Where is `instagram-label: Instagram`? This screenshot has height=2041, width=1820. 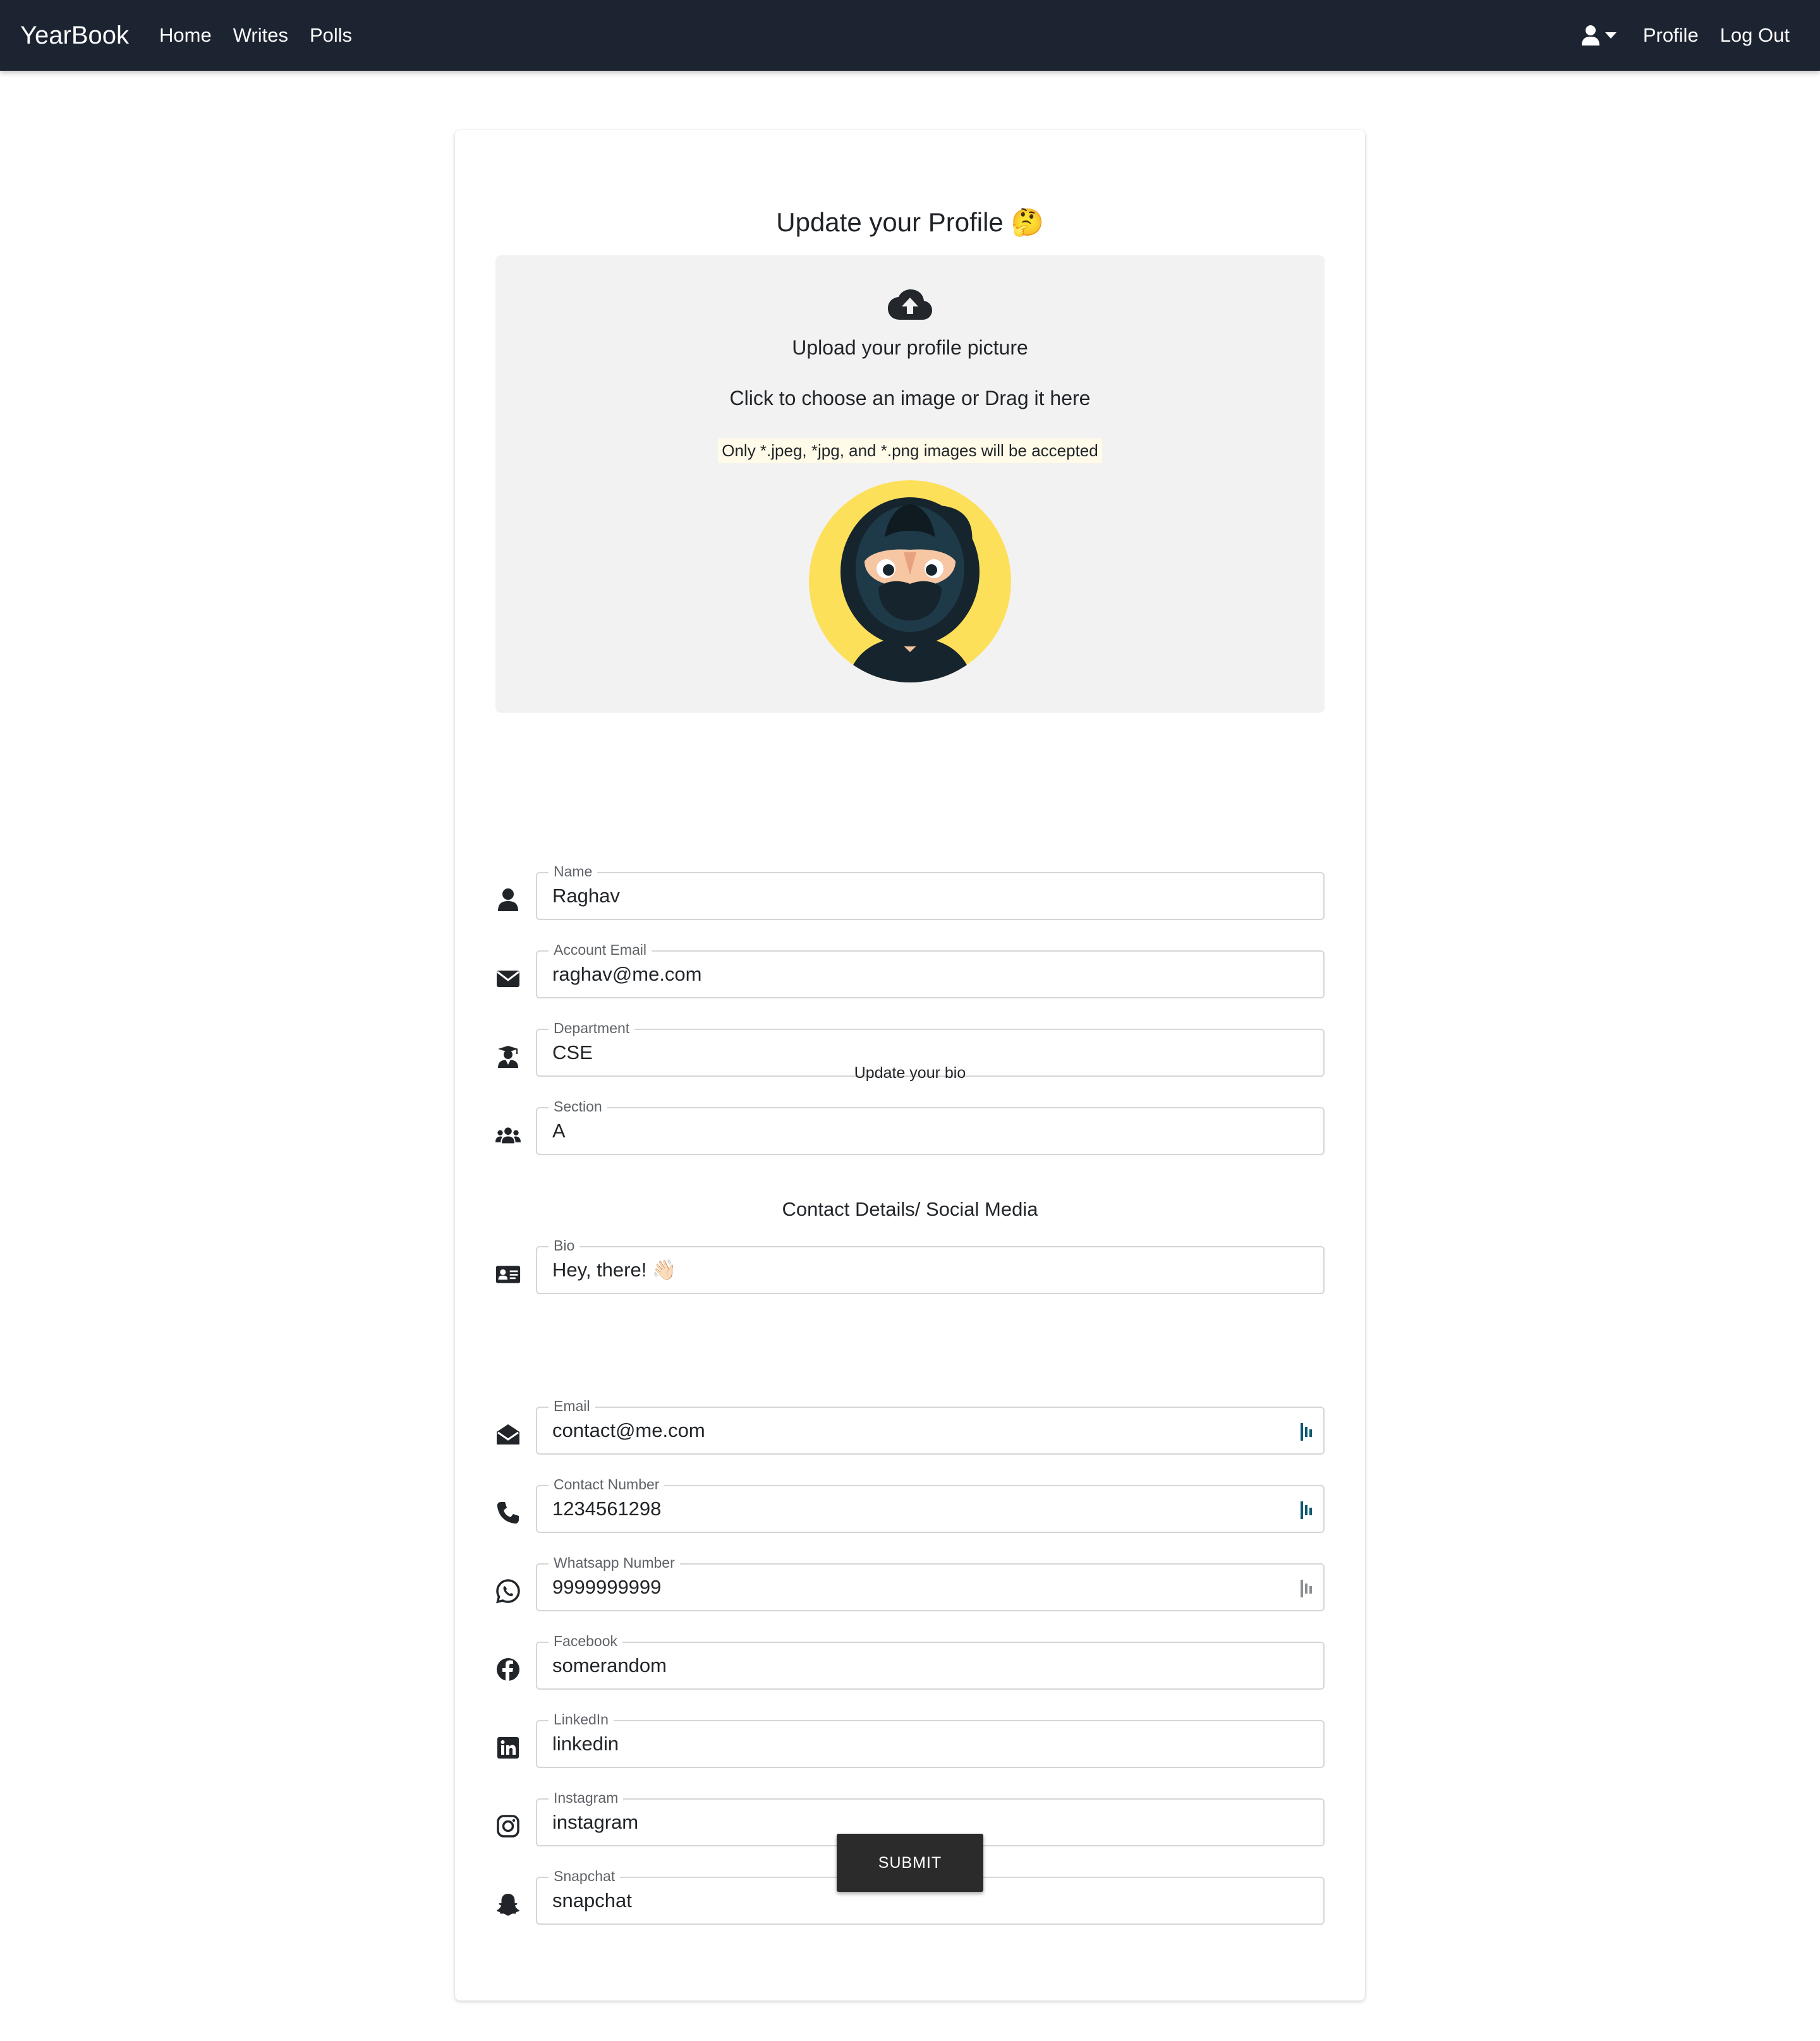 instagram-label: Instagram is located at coordinates (586, 1797).